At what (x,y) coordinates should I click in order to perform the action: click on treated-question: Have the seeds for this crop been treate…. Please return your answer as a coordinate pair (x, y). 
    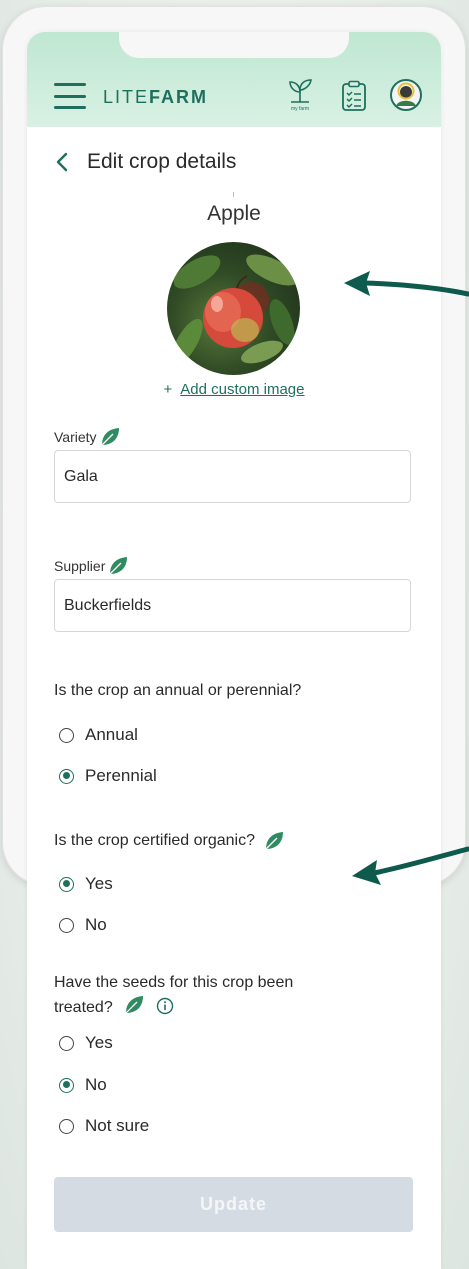
    Looking at the image, I should click on (174, 995).